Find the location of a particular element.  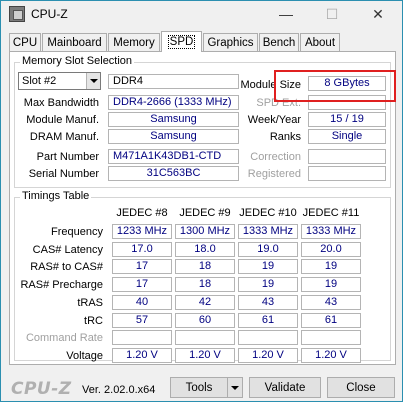

tools-button: Tools is located at coordinates (199, 387).